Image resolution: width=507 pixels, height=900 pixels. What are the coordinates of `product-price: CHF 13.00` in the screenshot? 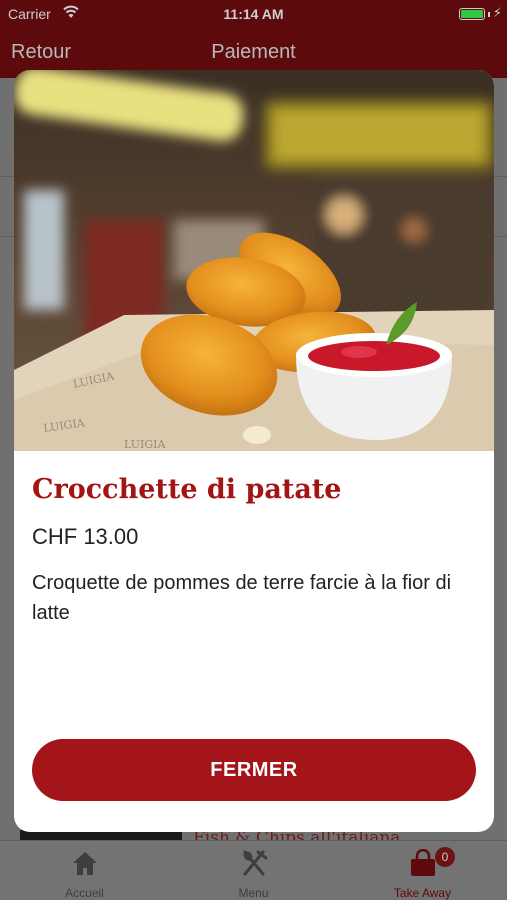 It's located at (85, 536).